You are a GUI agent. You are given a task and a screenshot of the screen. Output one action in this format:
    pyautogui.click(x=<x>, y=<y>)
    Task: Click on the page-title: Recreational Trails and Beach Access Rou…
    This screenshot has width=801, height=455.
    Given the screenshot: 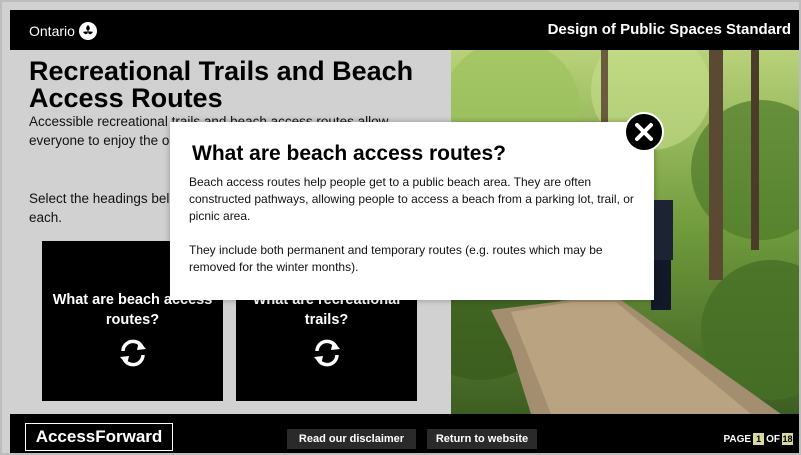 What is the action you would take?
    pyautogui.click(x=221, y=84)
    